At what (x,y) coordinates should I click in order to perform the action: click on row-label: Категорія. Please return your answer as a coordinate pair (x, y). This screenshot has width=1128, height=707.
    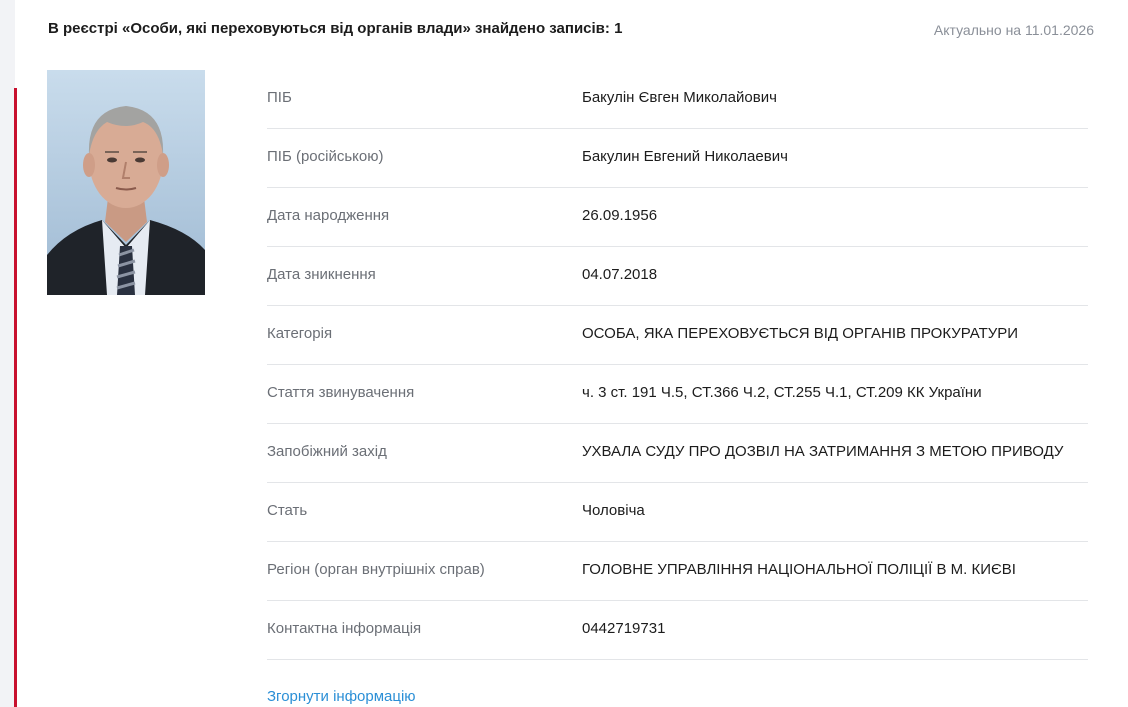
    Looking at the image, I should click on (300, 333).